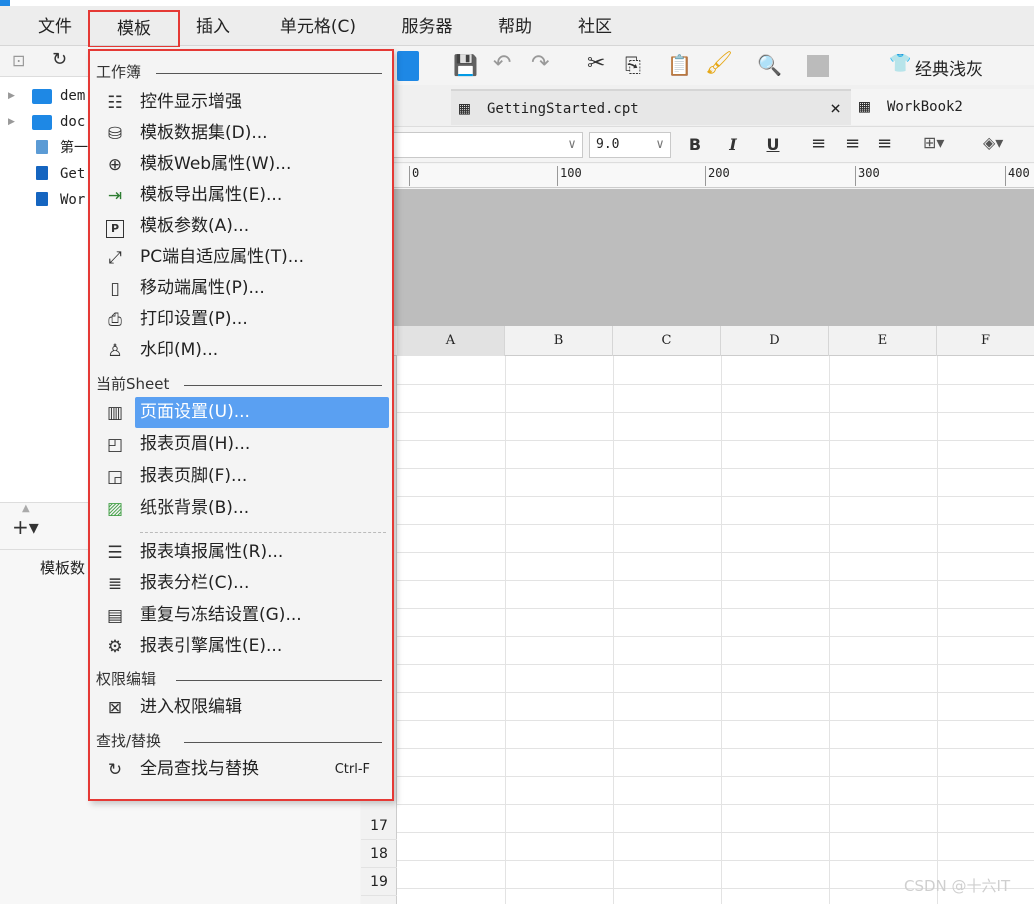  What do you see at coordinates (379, 826) in the screenshot?
I see `row-header: 17` at bounding box center [379, 826].